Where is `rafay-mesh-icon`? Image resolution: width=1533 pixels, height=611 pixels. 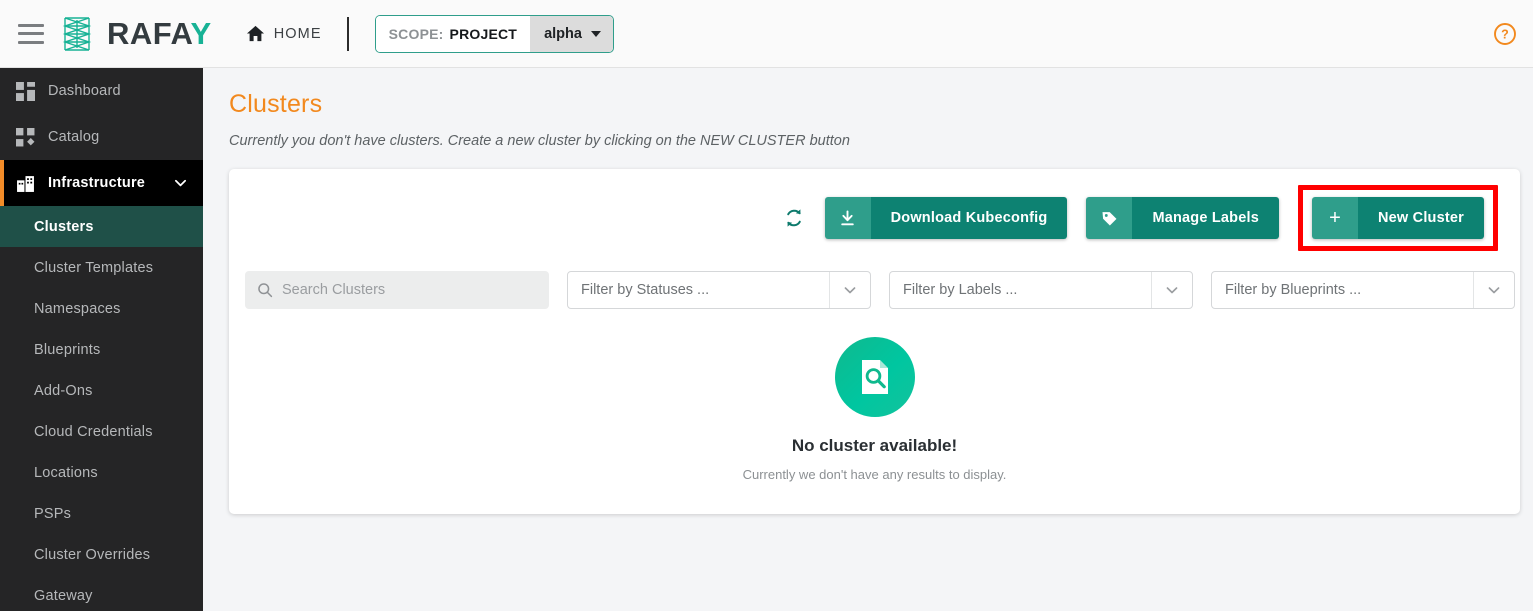 rafay-mesh-icon is located at coordinates (77, 33).